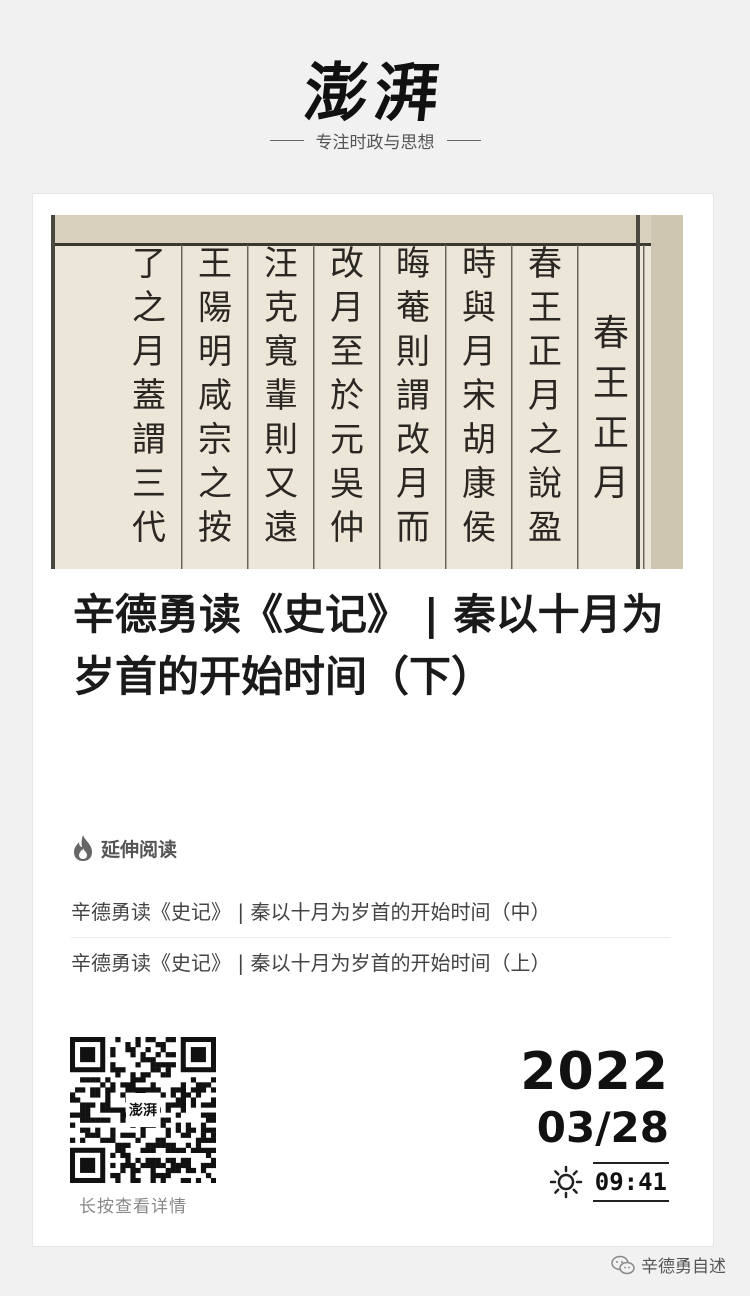 The height and width of the screenshot is (1296, 750). Describe the element at coordinates (139, 849) in the screenshot. I see `related-reading-text: 延伸阅读` at that location.